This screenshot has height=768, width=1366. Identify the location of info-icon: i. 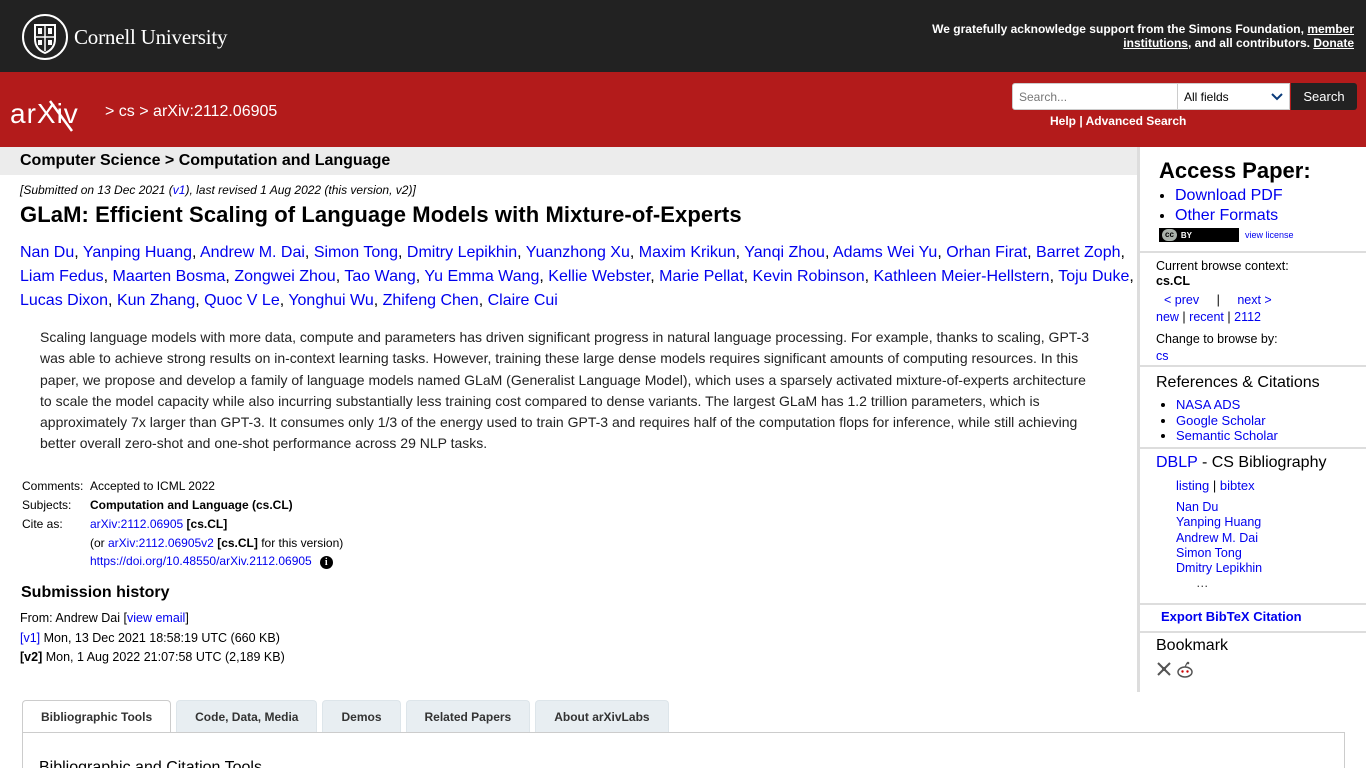
(326, 562).